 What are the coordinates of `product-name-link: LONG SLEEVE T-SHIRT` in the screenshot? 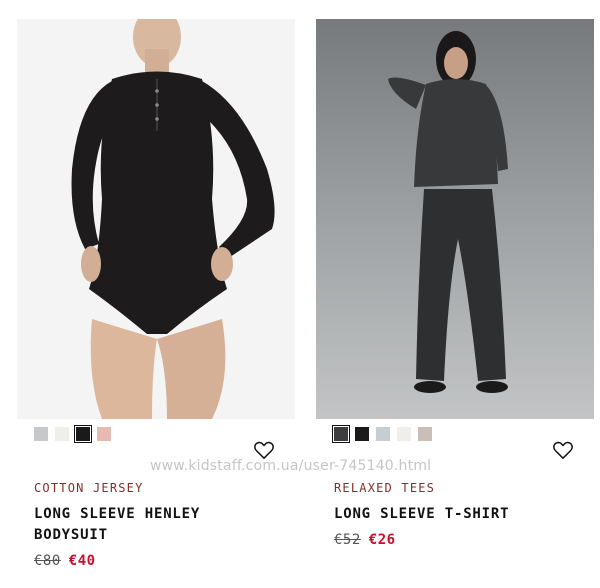 It's located at (444, 514).